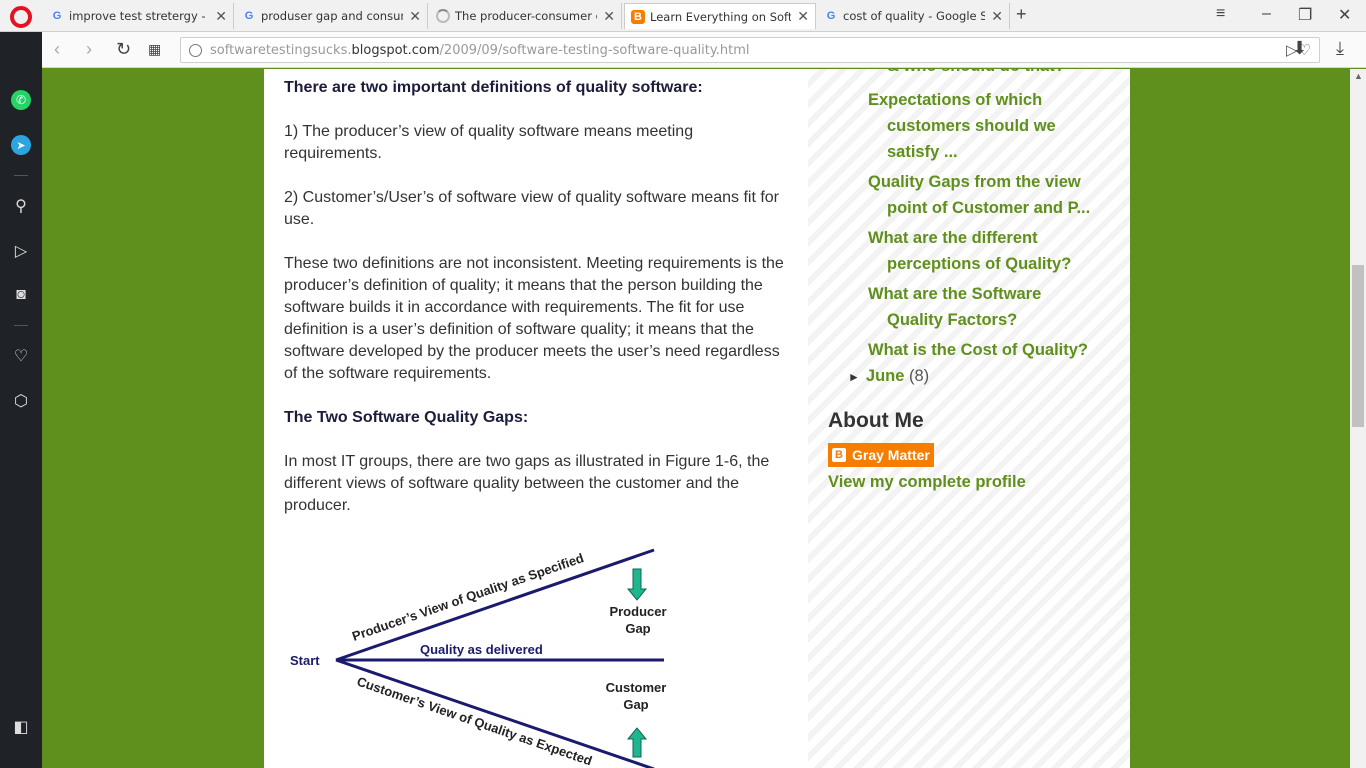 The width and height of the screenshot is (1366, 768). I want to click on tab-2: G produser gap and consum ✕, so click(332, 16).